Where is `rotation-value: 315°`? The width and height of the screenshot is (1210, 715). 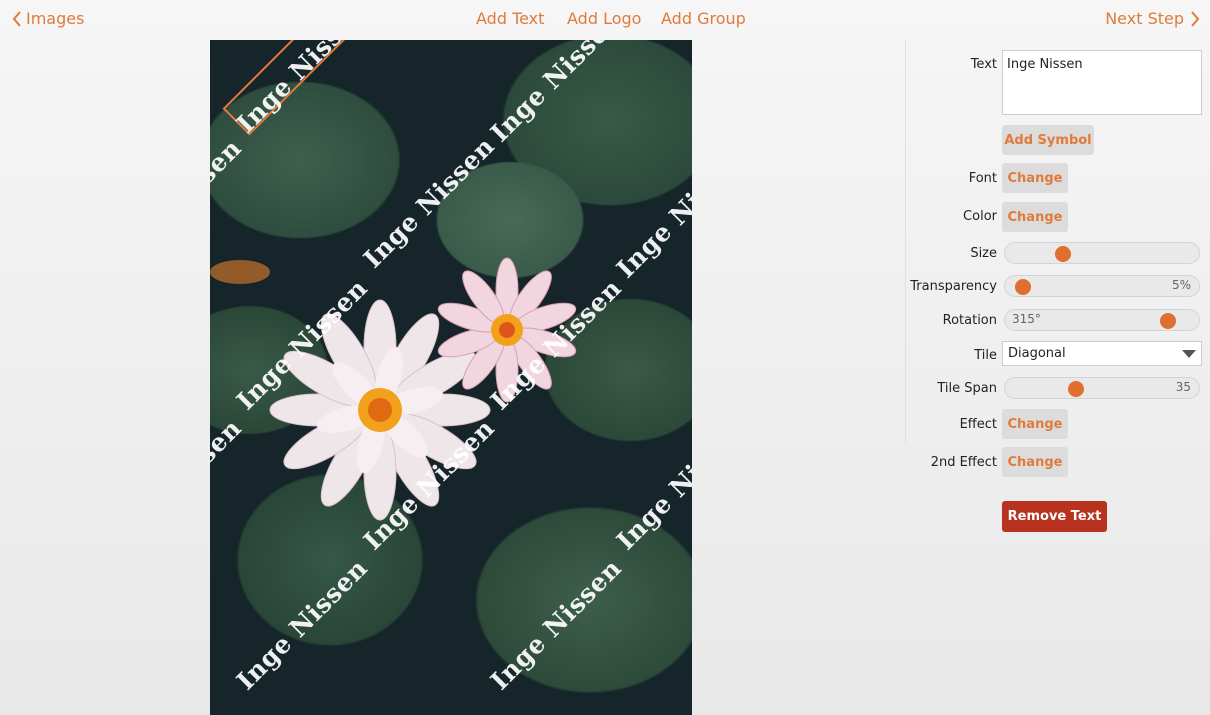
rotation-value: 315° is located at coordinates (1026, 319).